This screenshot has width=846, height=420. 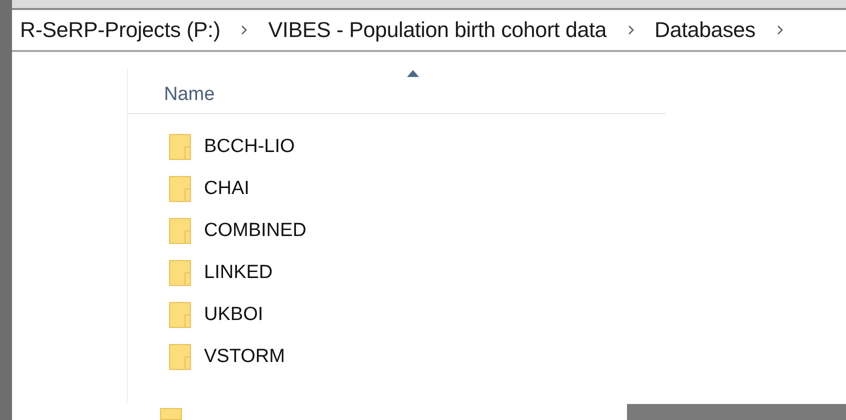 I want to click on folder-name: BCCH-LIO, so click(x=249, y=147).